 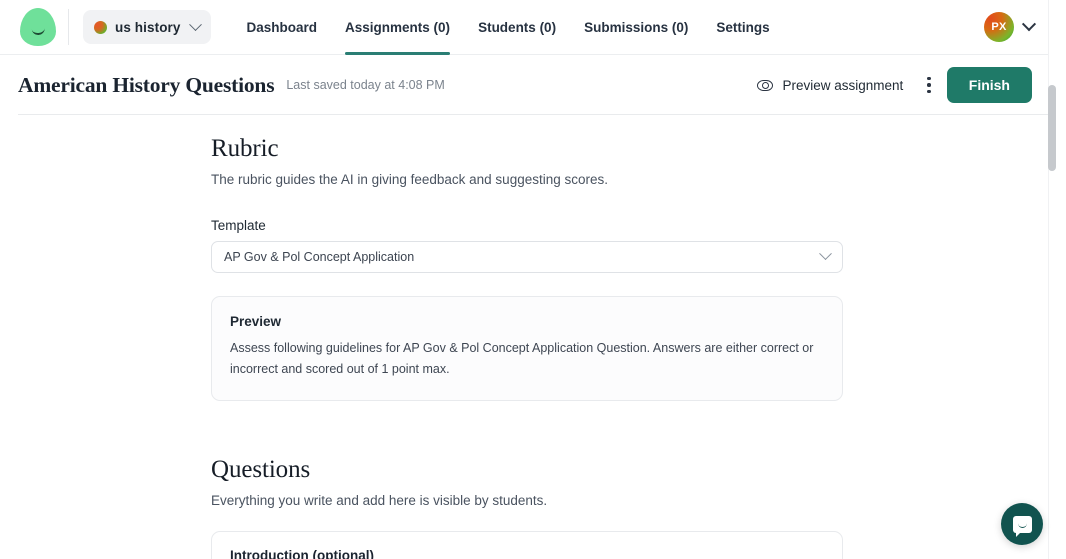 What do you see at coordinates (1052, 307) in the screenshot?
I see `vertical-scrollbar` at bounding box center [1052, 307].